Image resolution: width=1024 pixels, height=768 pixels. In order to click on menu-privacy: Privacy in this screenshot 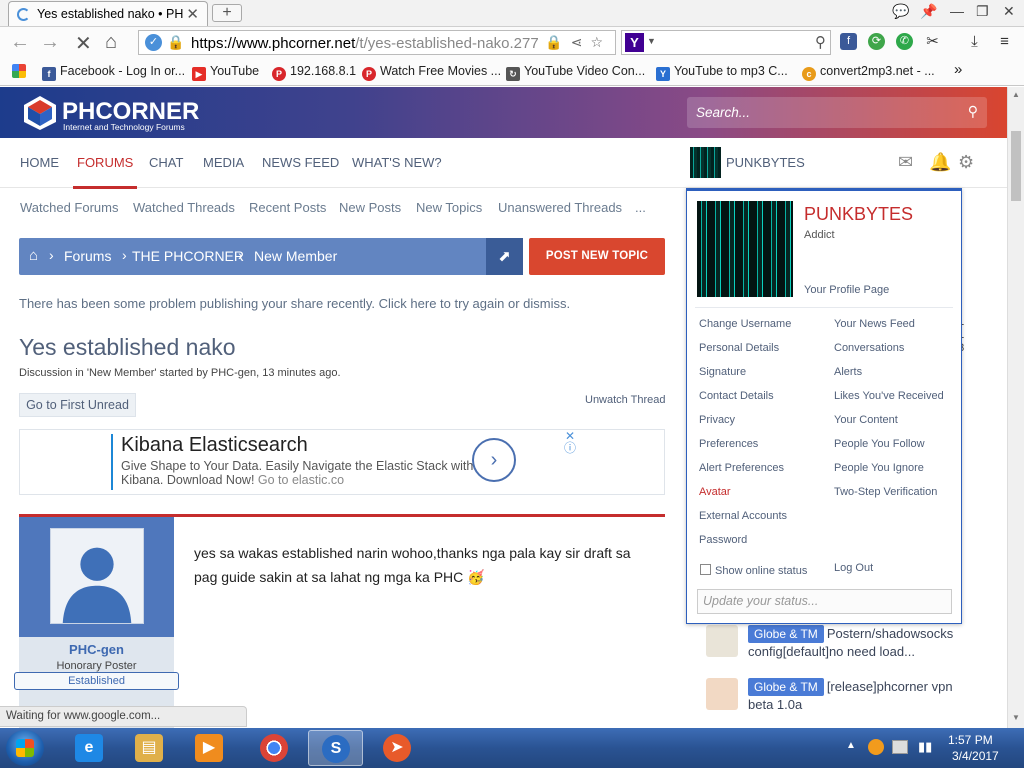, I will do `click(717, 420)`.